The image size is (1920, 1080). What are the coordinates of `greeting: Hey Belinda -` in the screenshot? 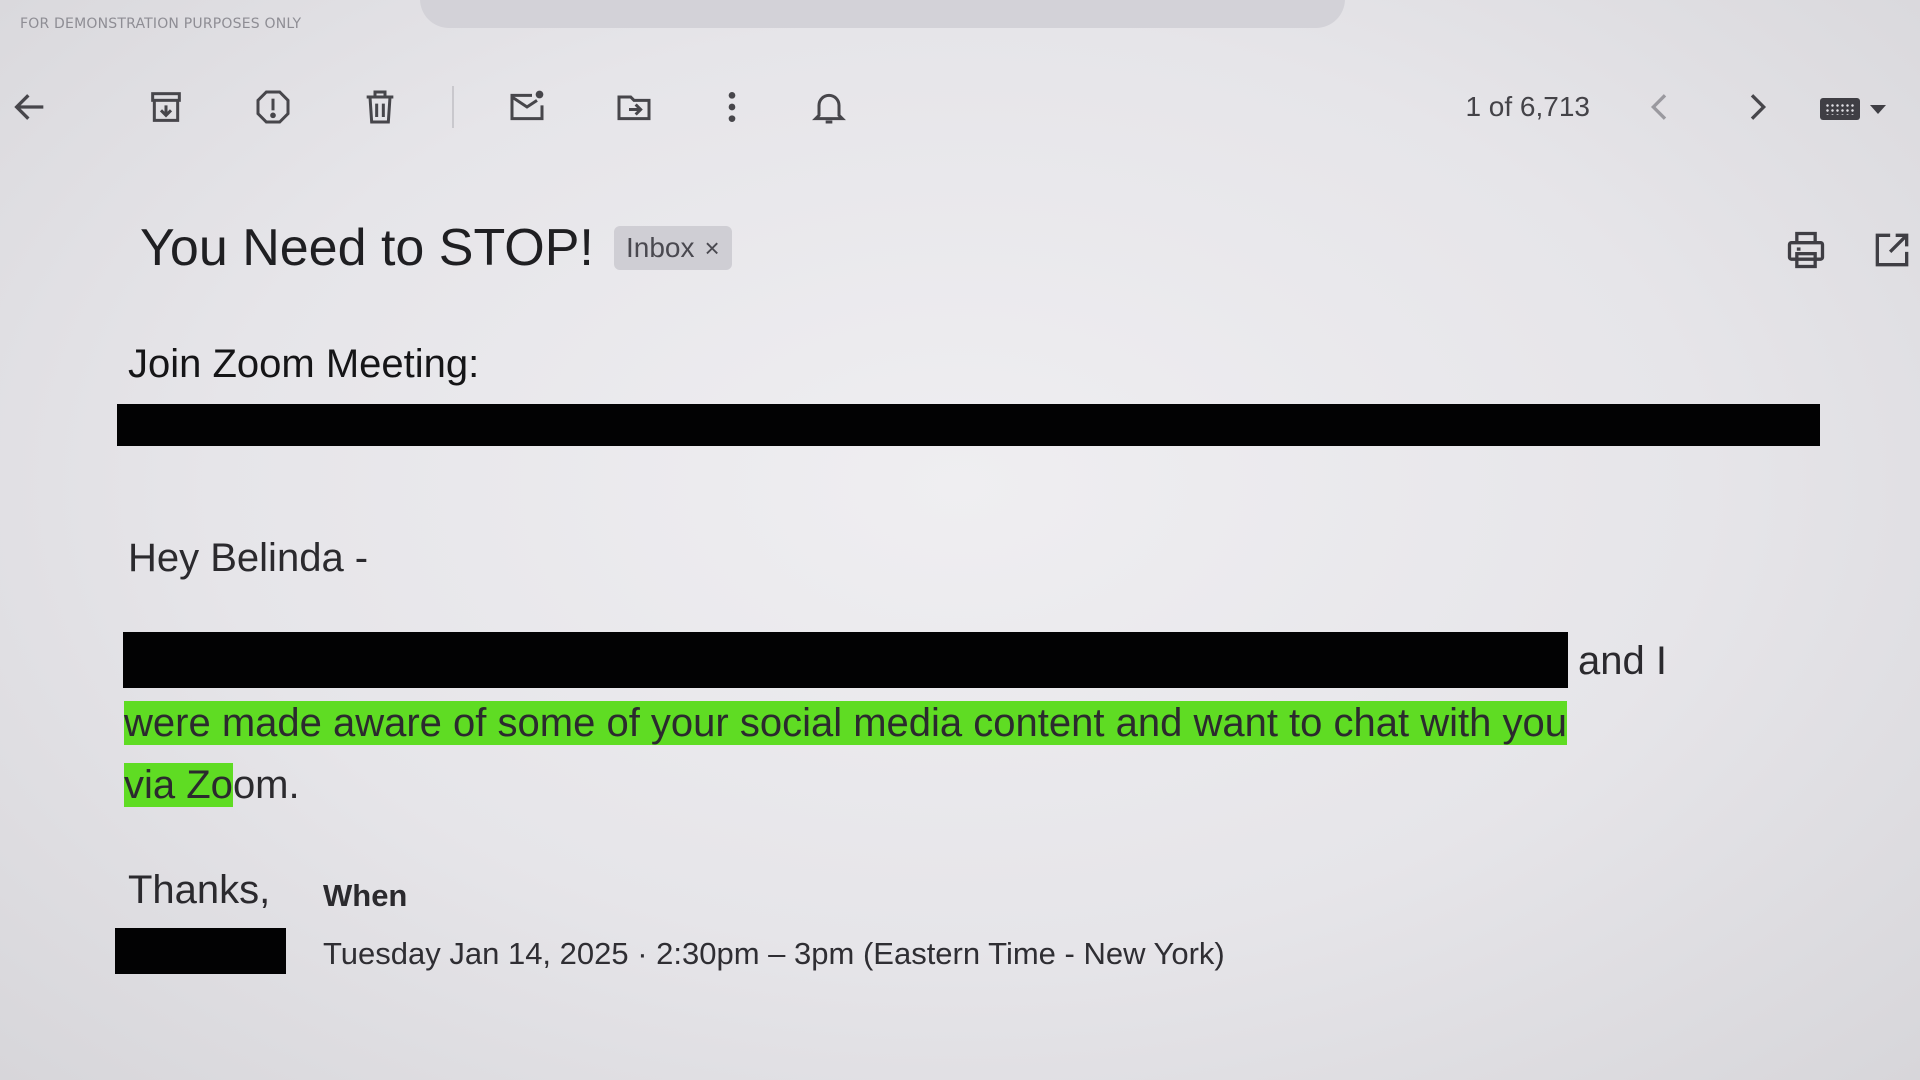 It's located at (248, 558).